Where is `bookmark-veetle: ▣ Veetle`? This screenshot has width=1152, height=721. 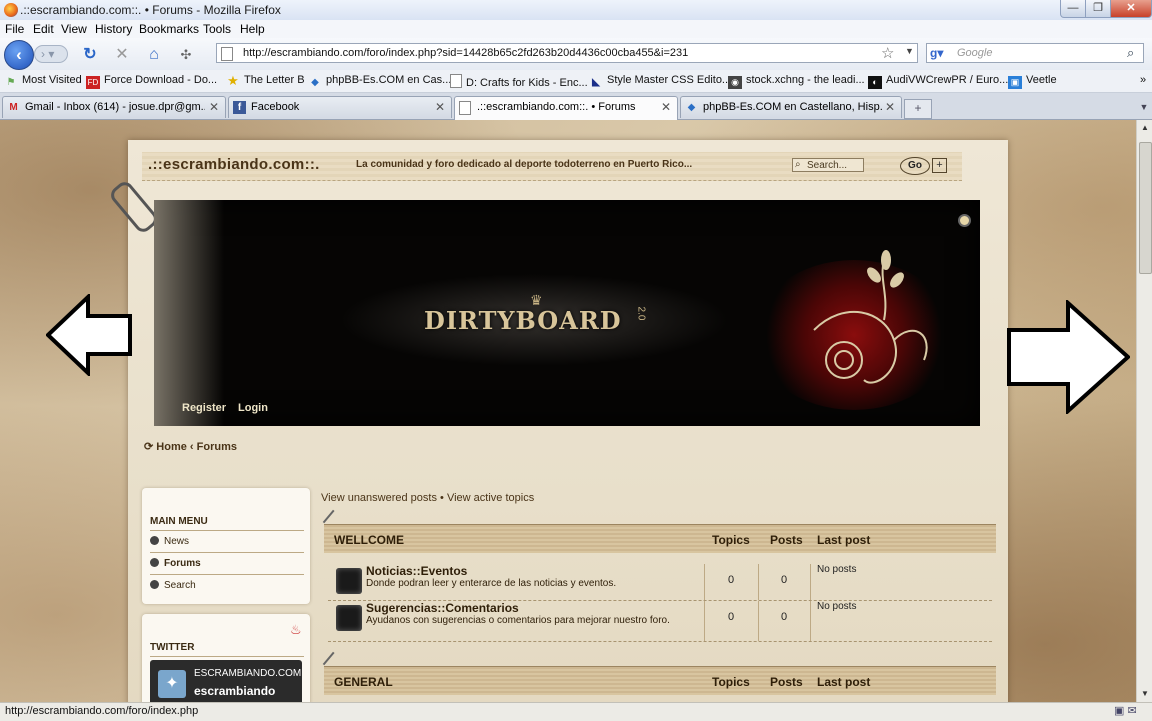
bookmark-veetle: ▣ Veetle is located at coordinates (1032, 81).